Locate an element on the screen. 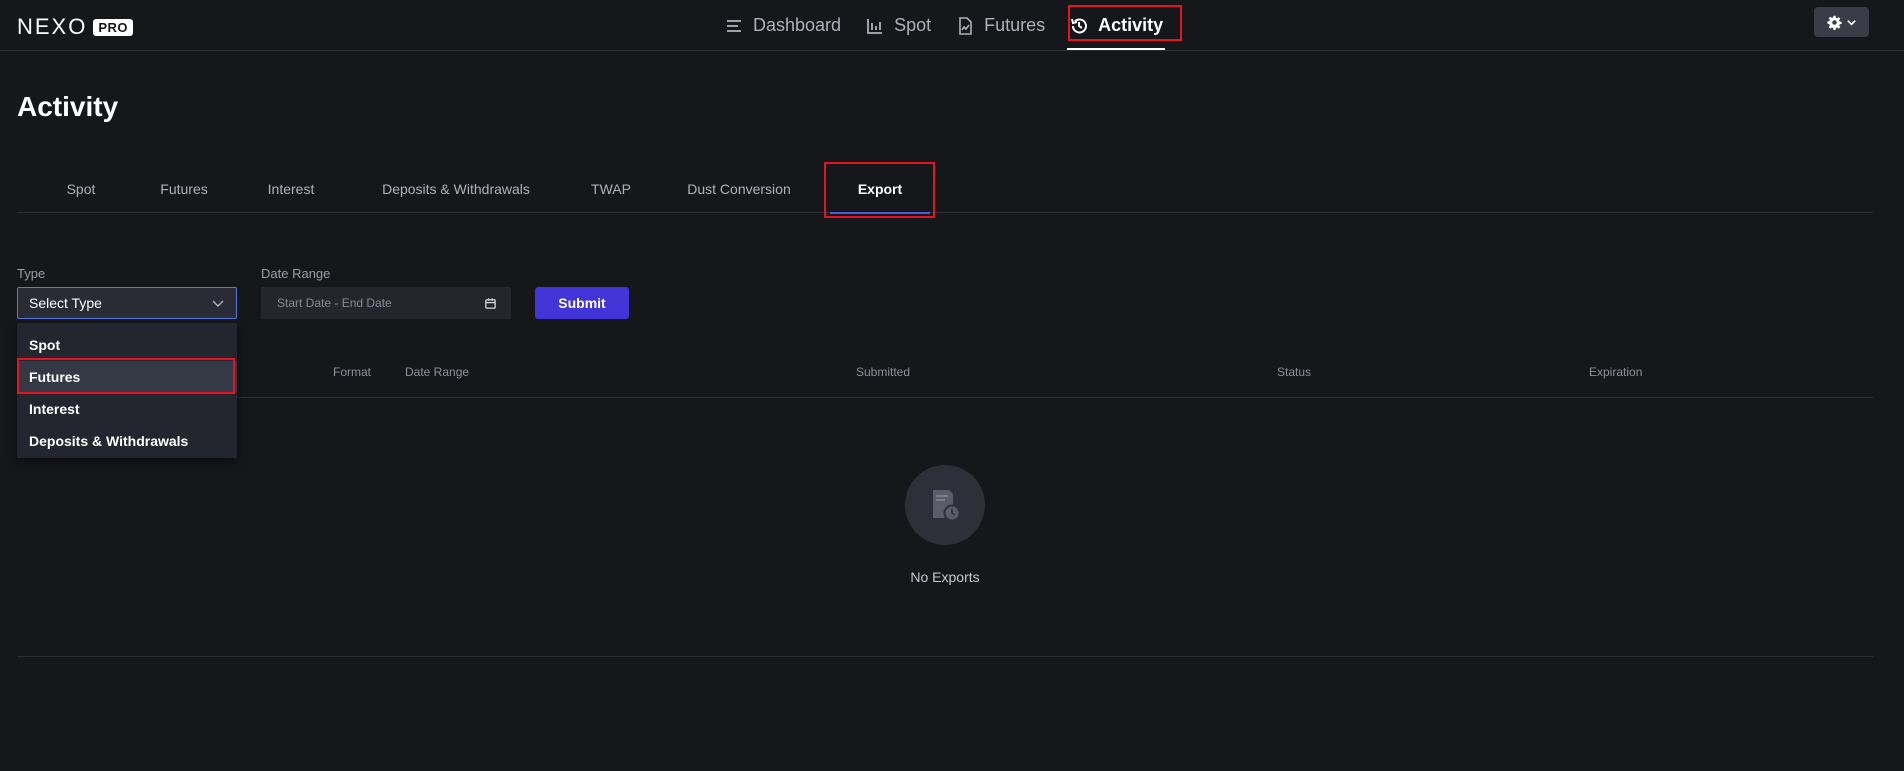 This screenshot has width=1904, height=771. logo-wordmark: NEXO is located at coordinates (52, 26).